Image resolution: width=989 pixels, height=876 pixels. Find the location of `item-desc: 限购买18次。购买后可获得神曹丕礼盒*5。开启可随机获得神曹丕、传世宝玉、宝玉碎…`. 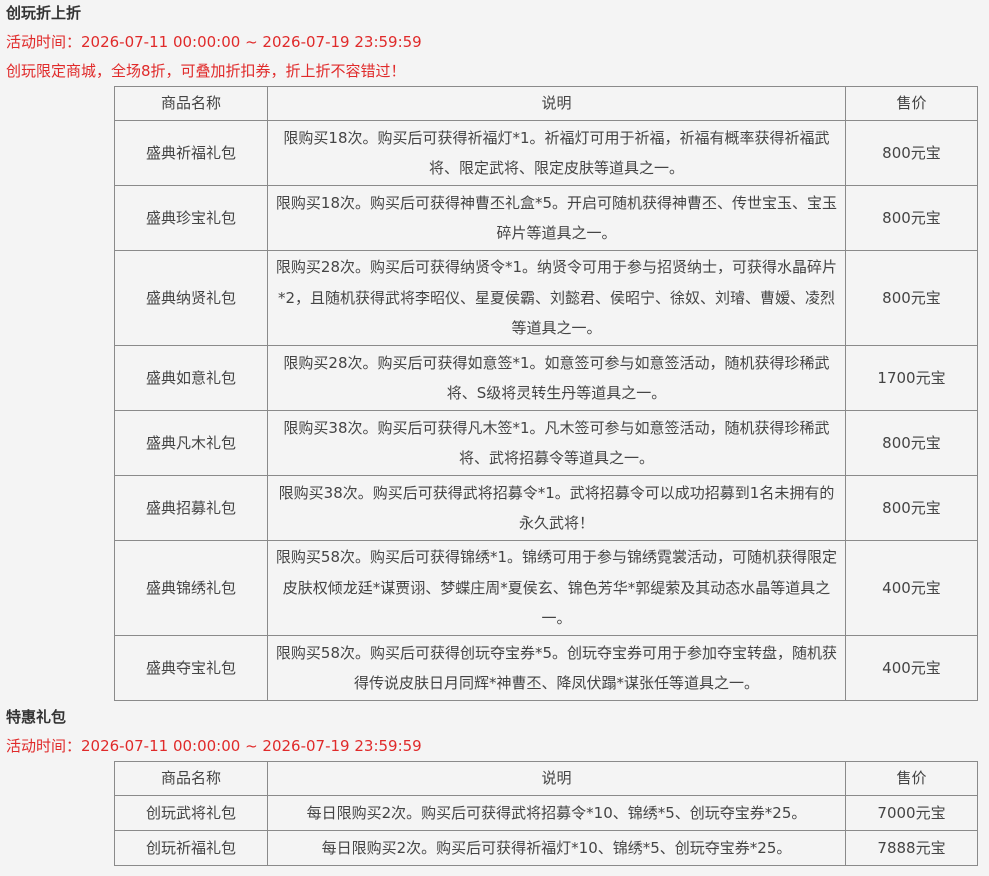

item-desc: 限购买18次。购买后可获得神曹丕礼盒*5。开启可随机获得神曹丕、传世宝玉、宝玉碎… is located at coordinates (556, 218).